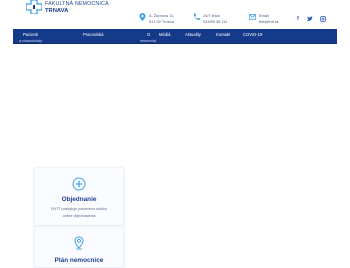 The height and width of the screenshot is (268, 350). I want to click on plus-circle-icon, so click(79, 184).